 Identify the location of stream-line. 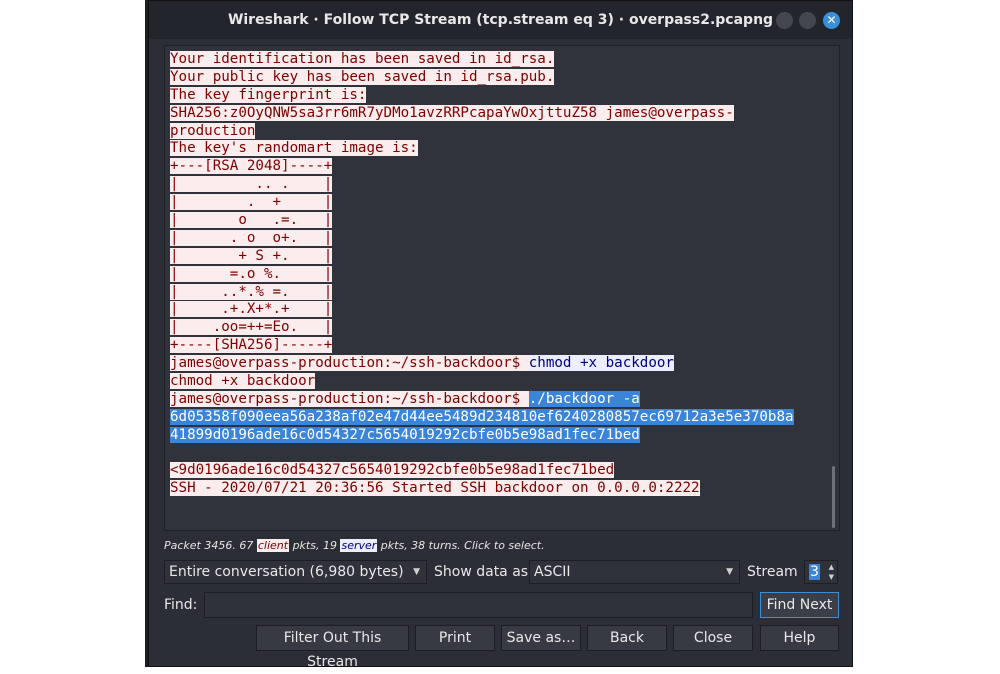
(482, 454).